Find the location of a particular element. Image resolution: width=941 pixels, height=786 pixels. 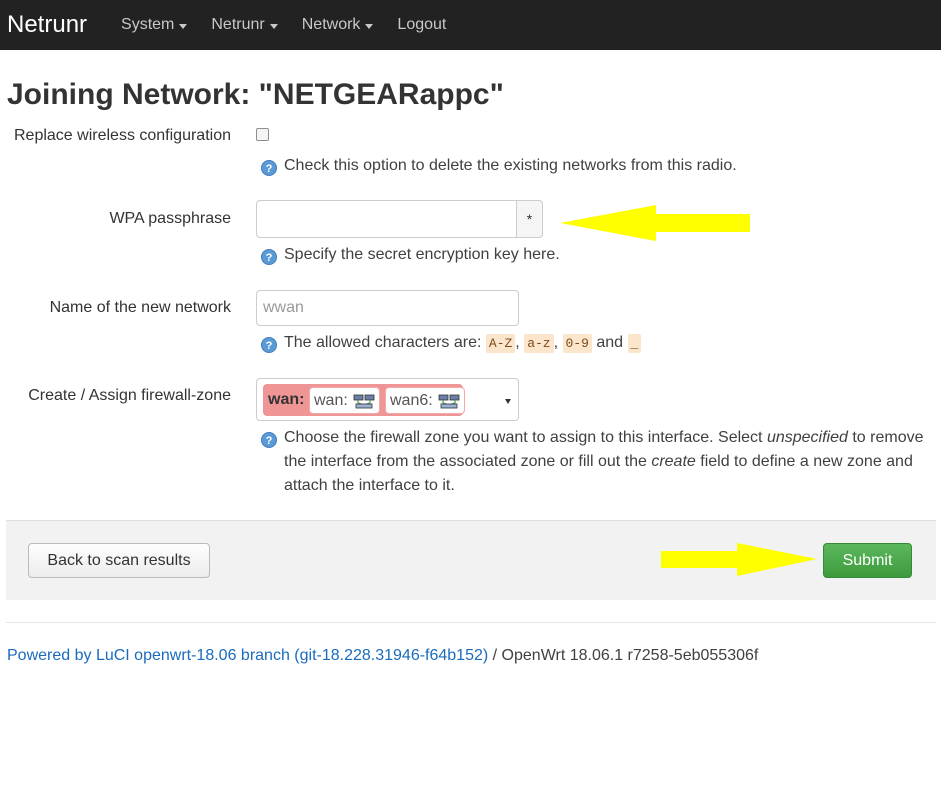

allowed-chars-underscore: _ is located at coordinates (634, 343).